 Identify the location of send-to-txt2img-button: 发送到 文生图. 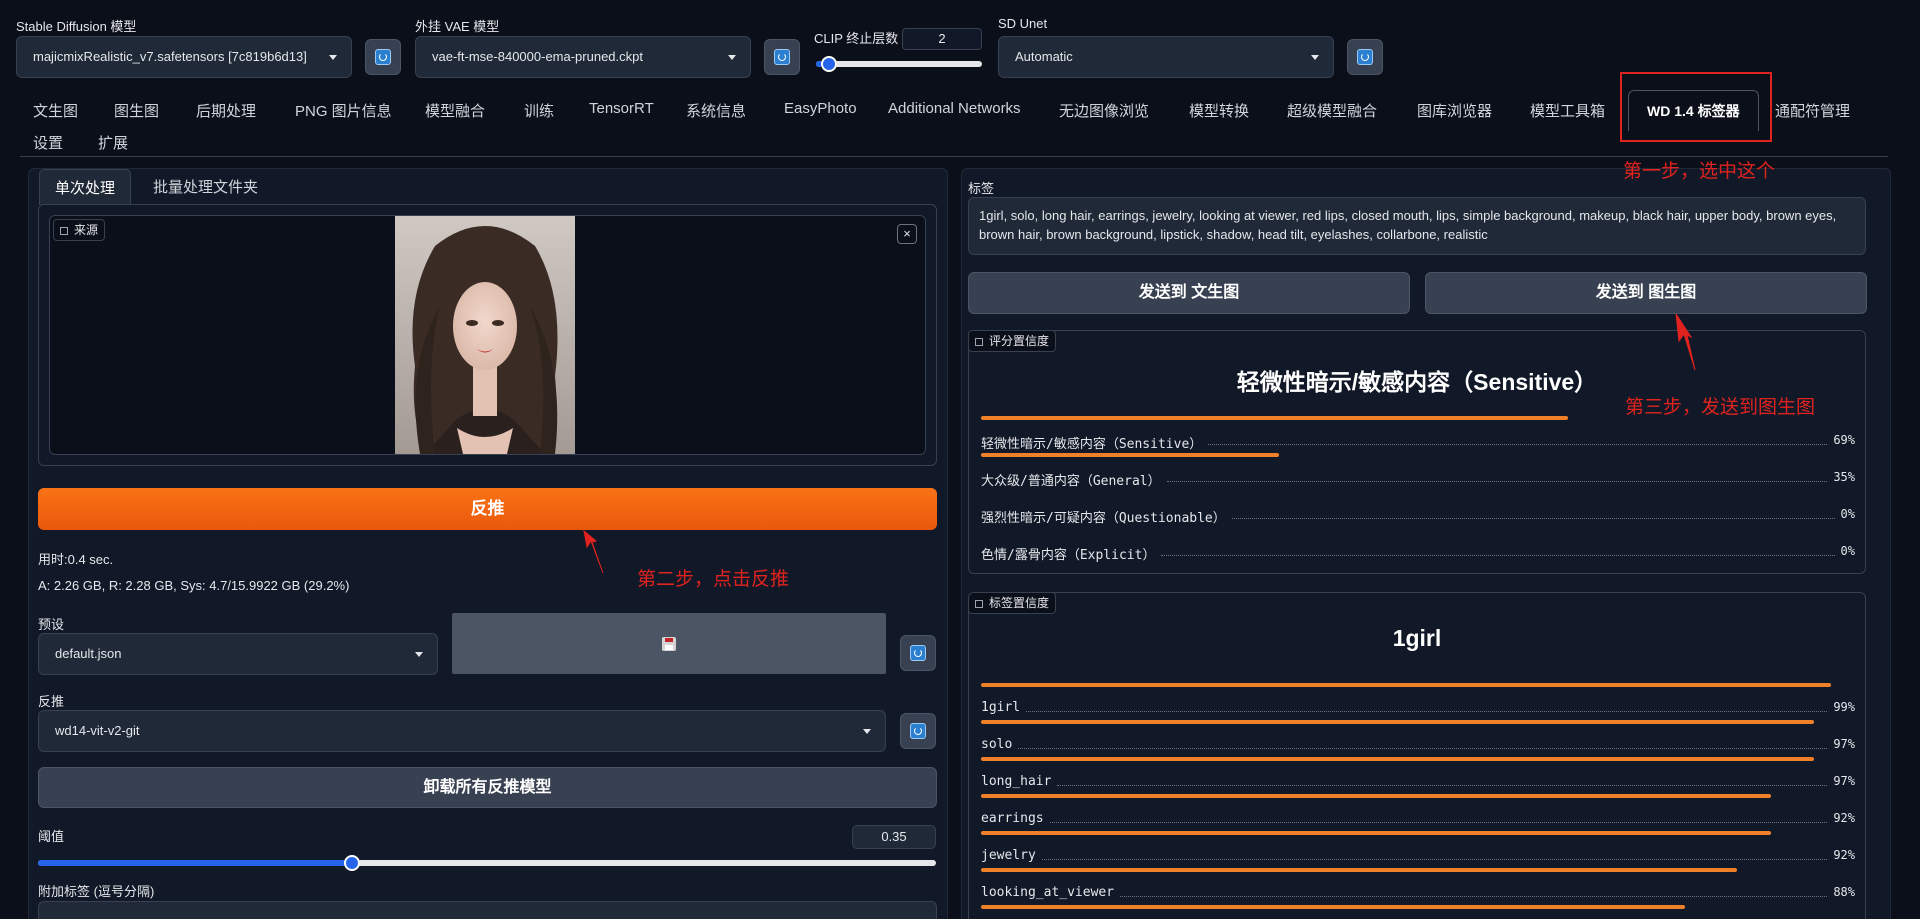
(1189, 293).